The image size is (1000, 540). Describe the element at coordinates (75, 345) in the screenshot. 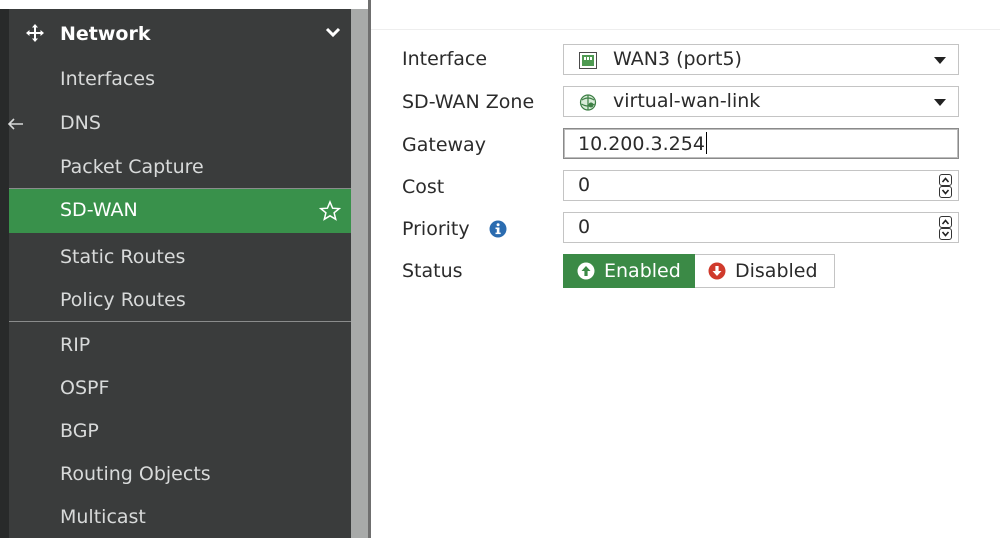

I see `sidebar-item-label: RIP` at that location.